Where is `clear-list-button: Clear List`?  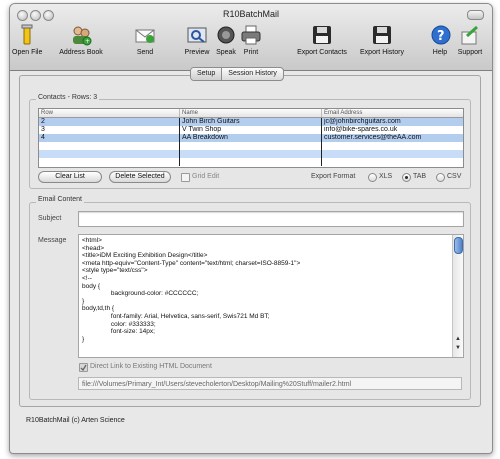 clear-list-button: Clear List is located at coordinates (70, 177).